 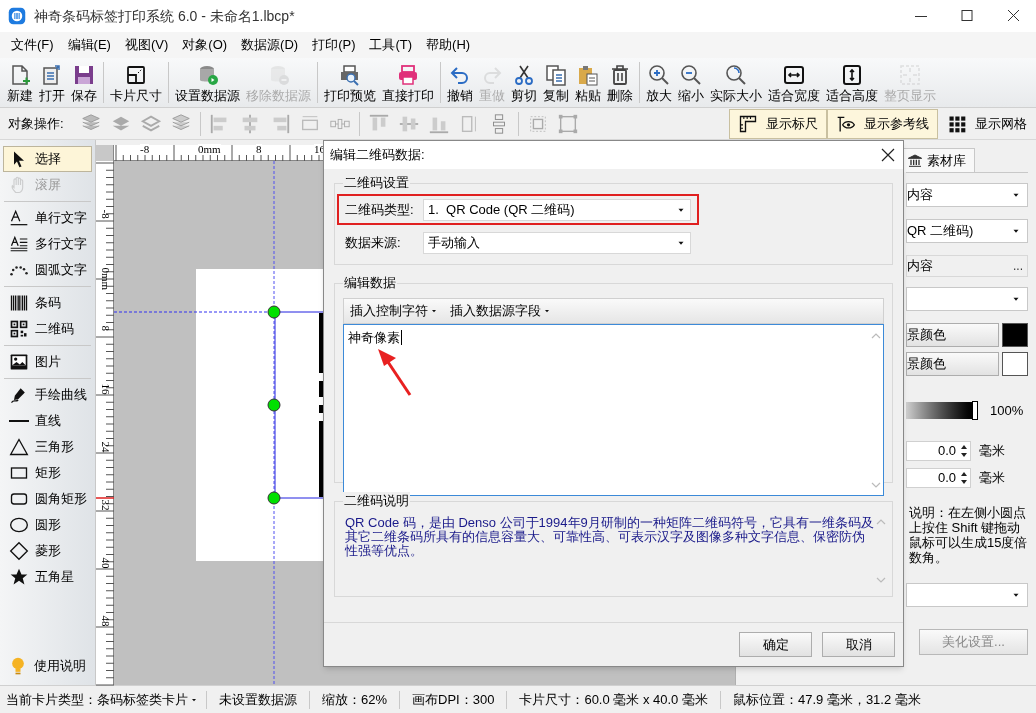 I want to click on view-toggle: 显示参考线, so click(x=882, y=123).